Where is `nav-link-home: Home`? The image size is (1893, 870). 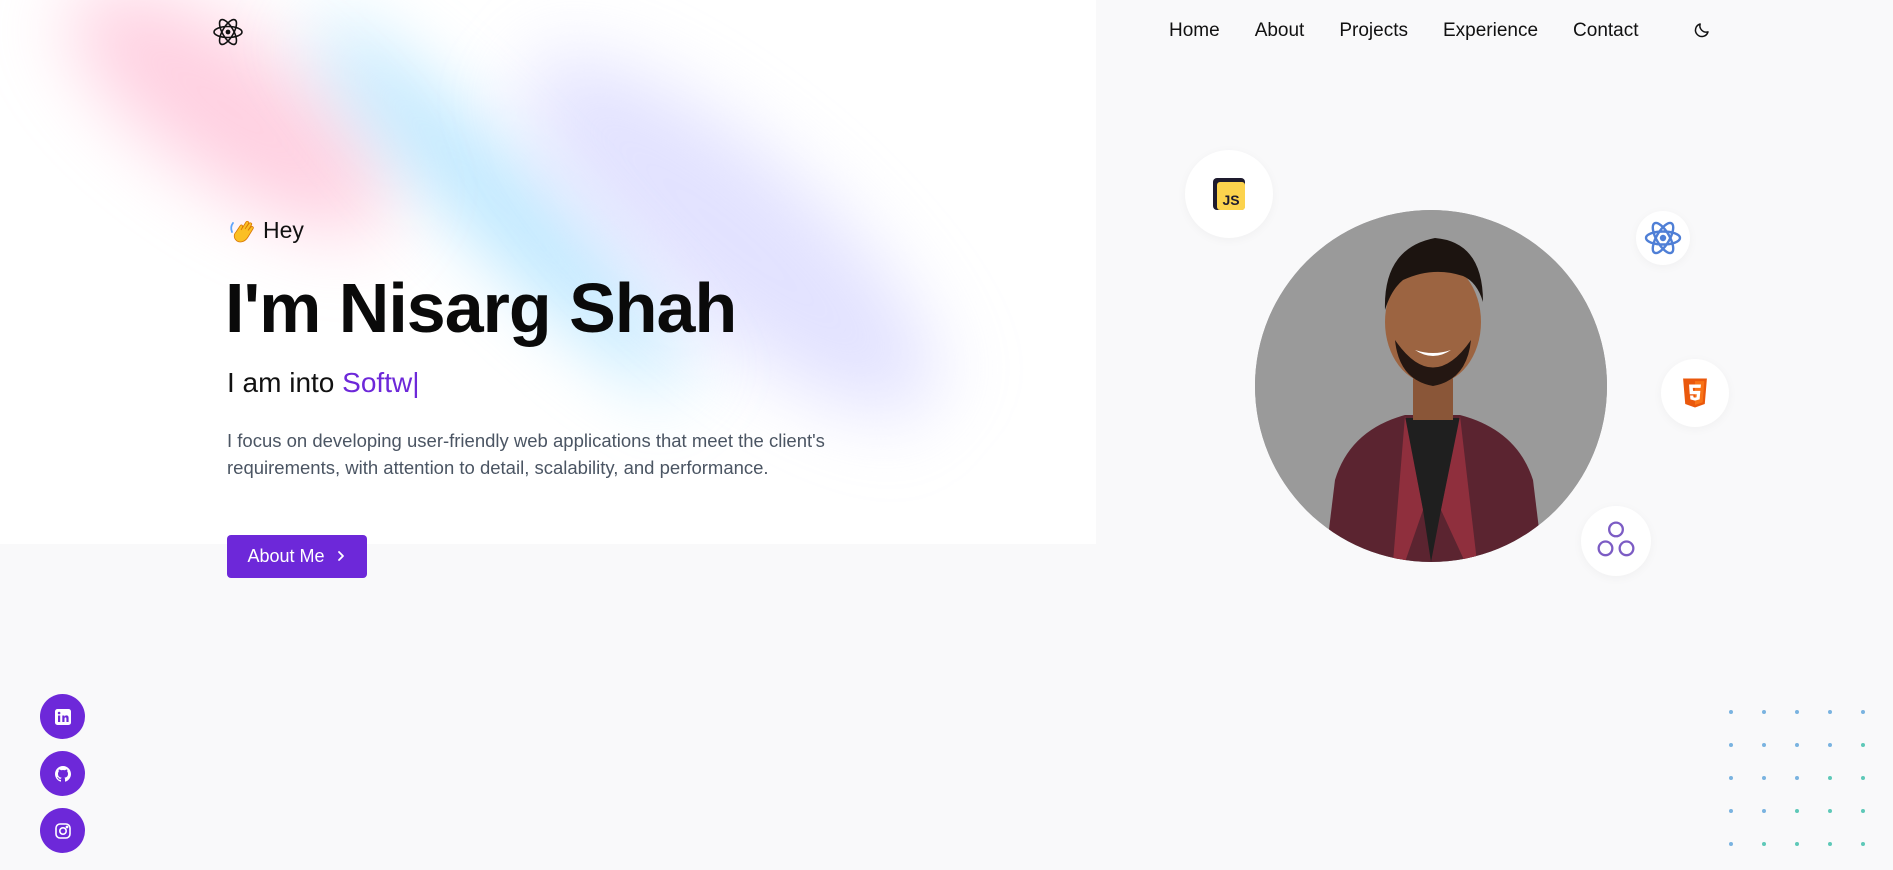
nav-link-home: Home is located at coordinates (1194, 31).